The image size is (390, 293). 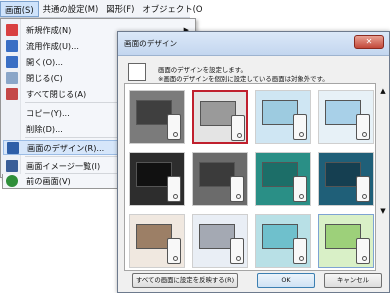 What do you see at coordinates (137, 72) in the screenshot?
I see `design-info-icon` at bounding box center [137, 72].